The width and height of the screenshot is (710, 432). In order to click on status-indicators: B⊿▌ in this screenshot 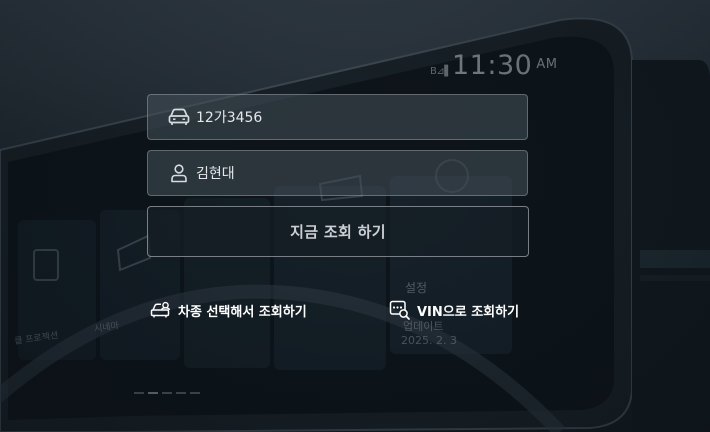, I will do `click(441, 71)`.